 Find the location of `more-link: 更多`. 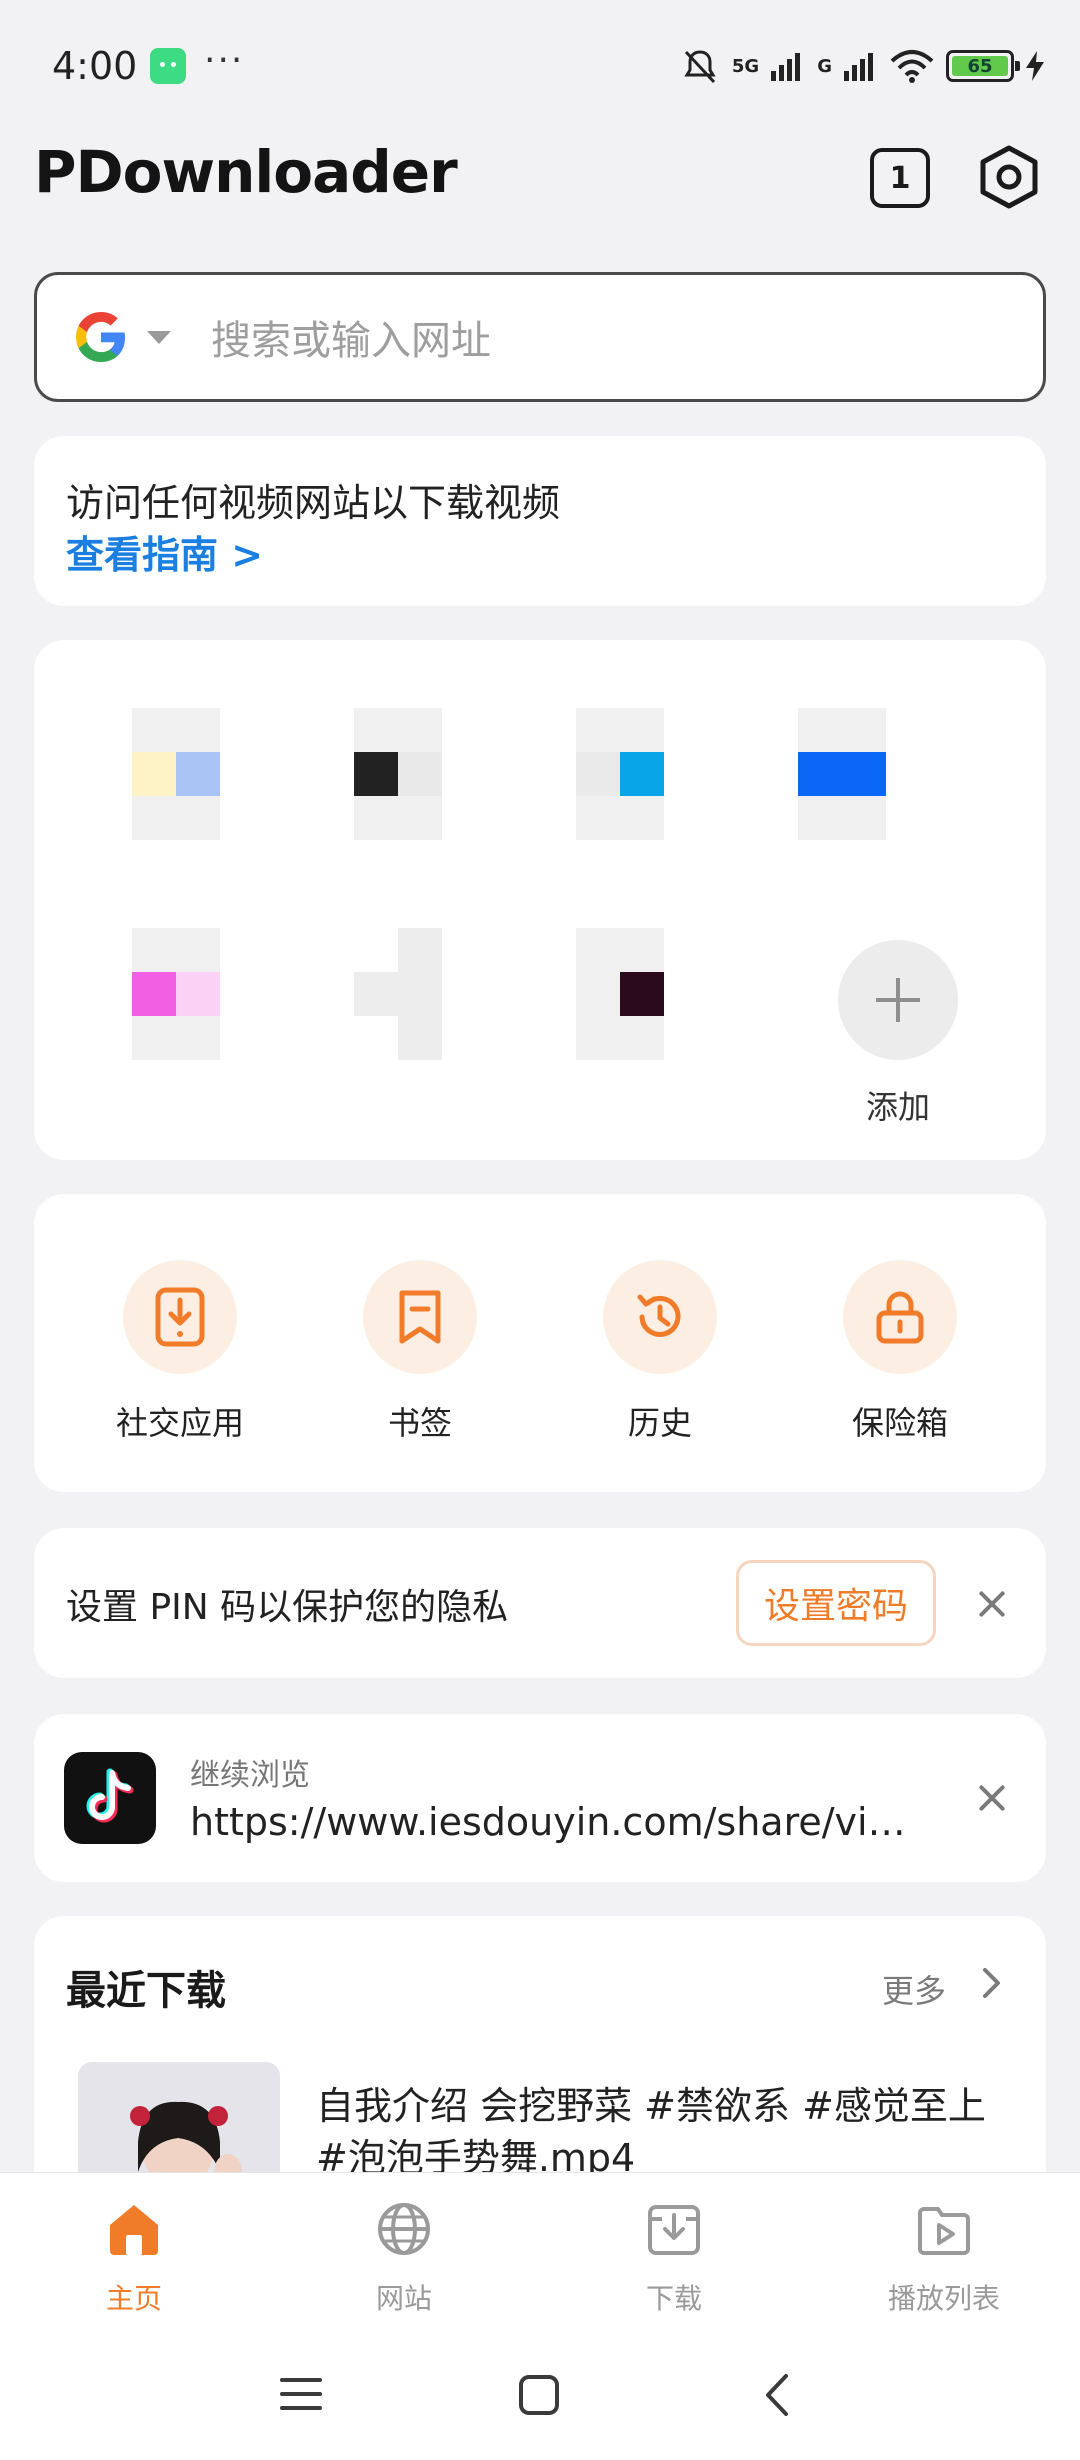

more-link: 更多 is located at coordinates (914, 1989).